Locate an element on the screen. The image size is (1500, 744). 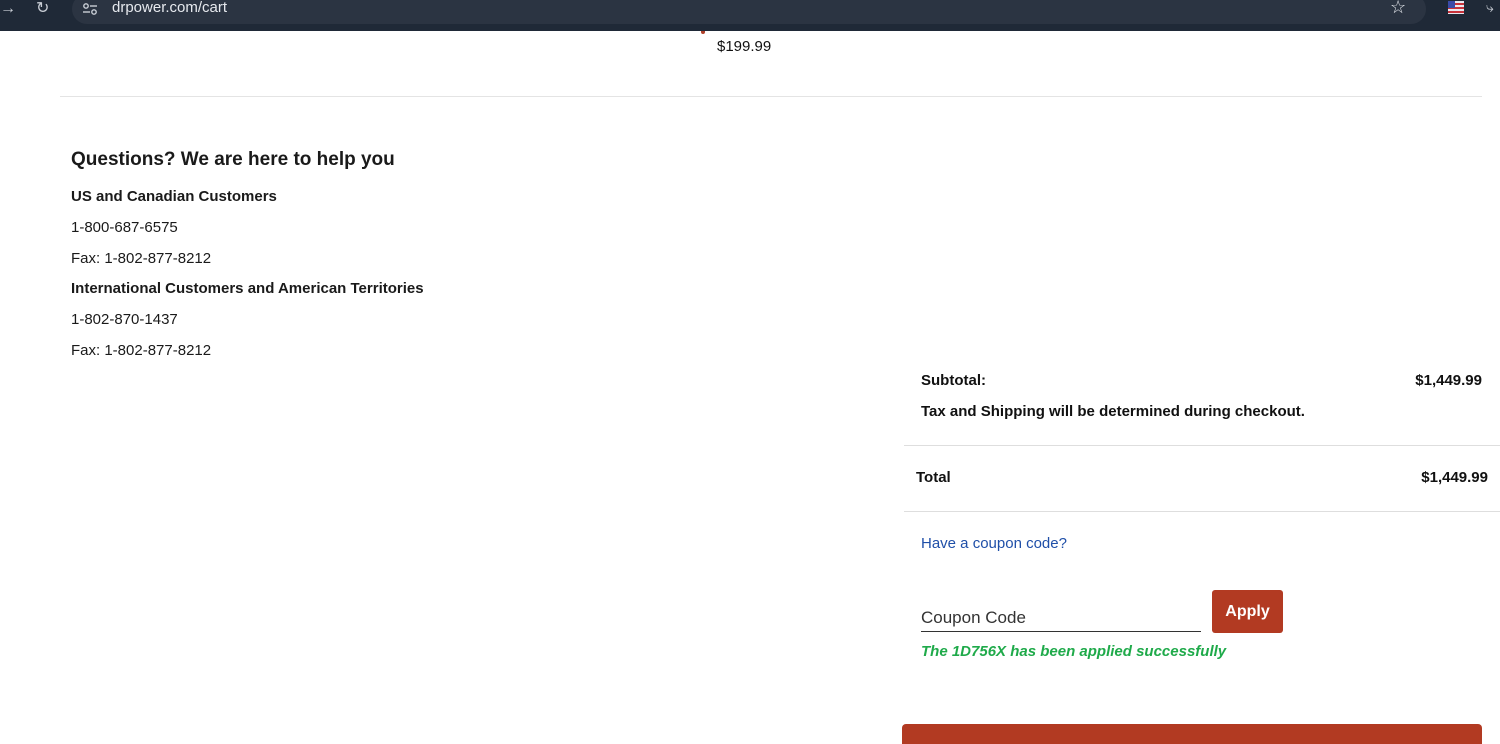
reload-icon: ↻ is located at coordinates (42, 9).